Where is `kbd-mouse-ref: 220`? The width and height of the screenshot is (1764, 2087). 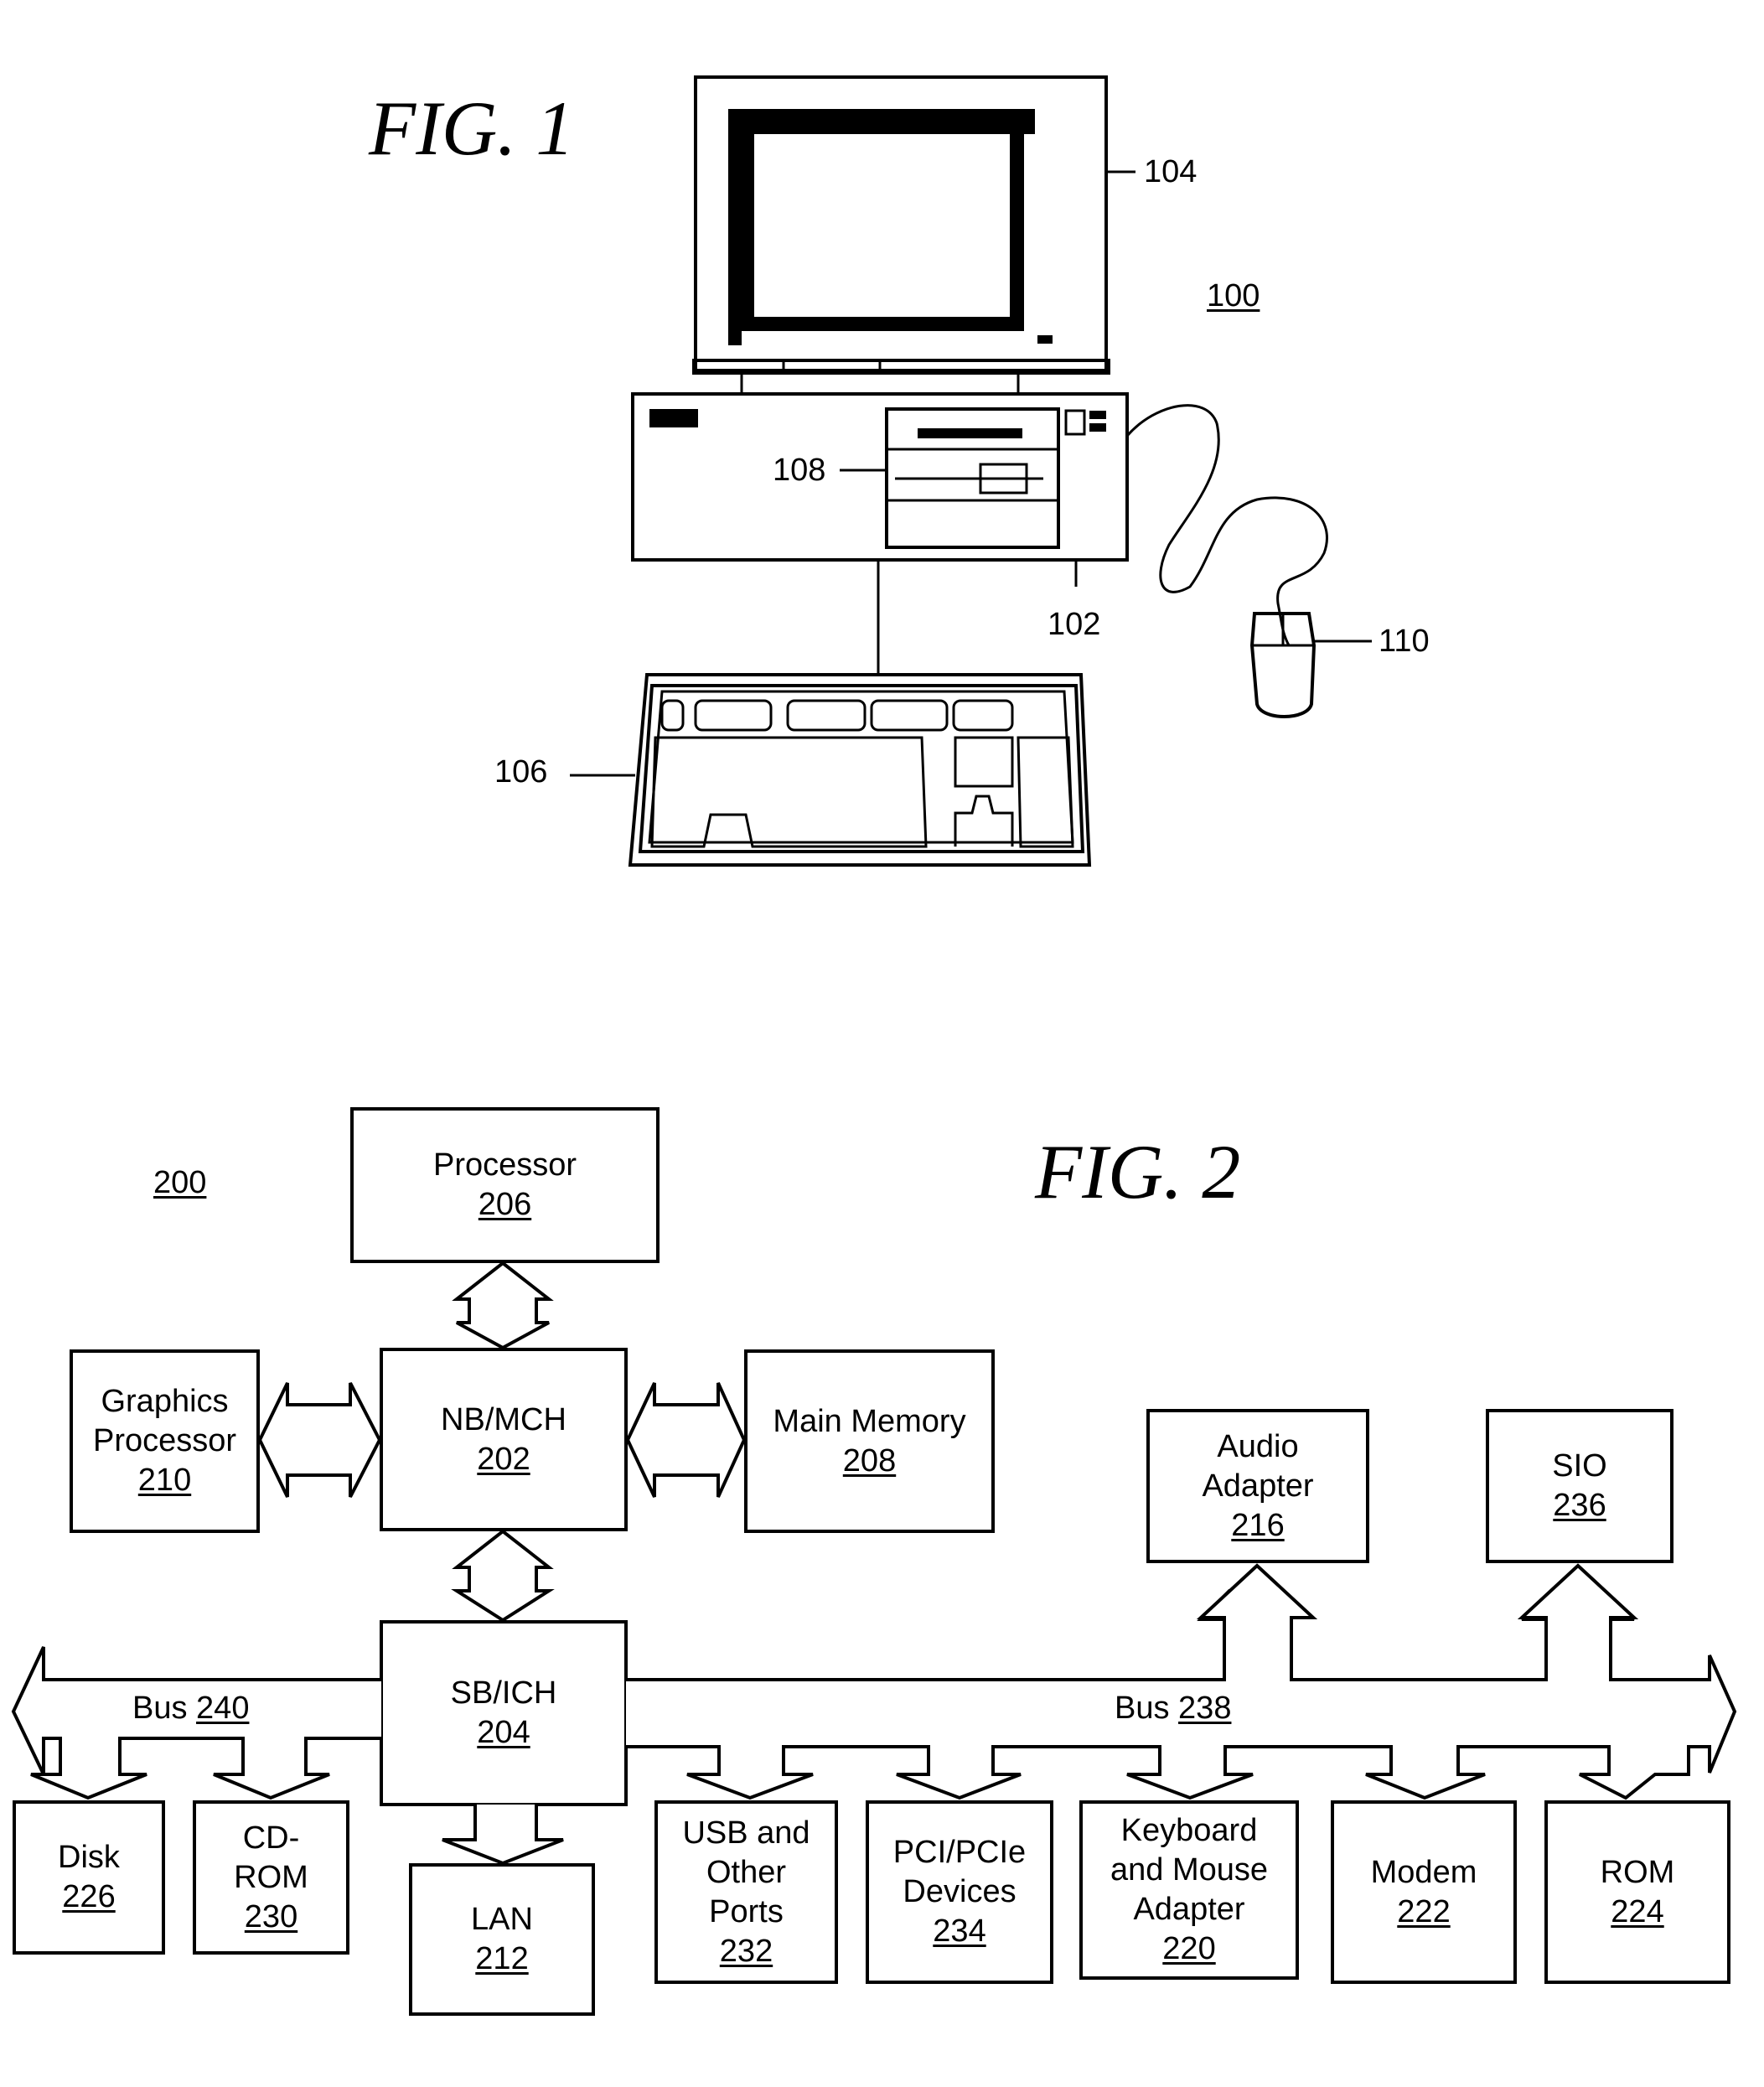 kbd-mouse-ref: 220 is located at coordinates (1189, 1948).